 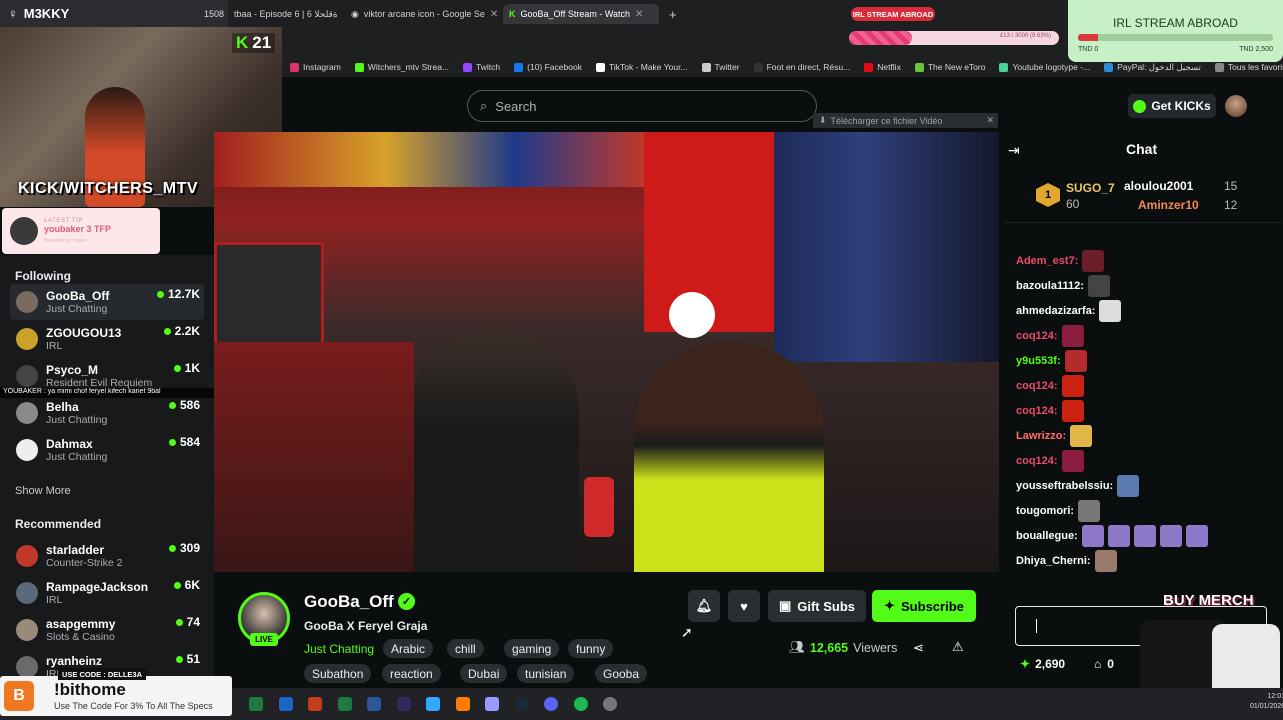 What do you see at coordinates (581, 14) in the screenshot?
I see `browser-tab-active: K GooBa_Off Stream - Watch ✕` at bounding box center [581, 14].